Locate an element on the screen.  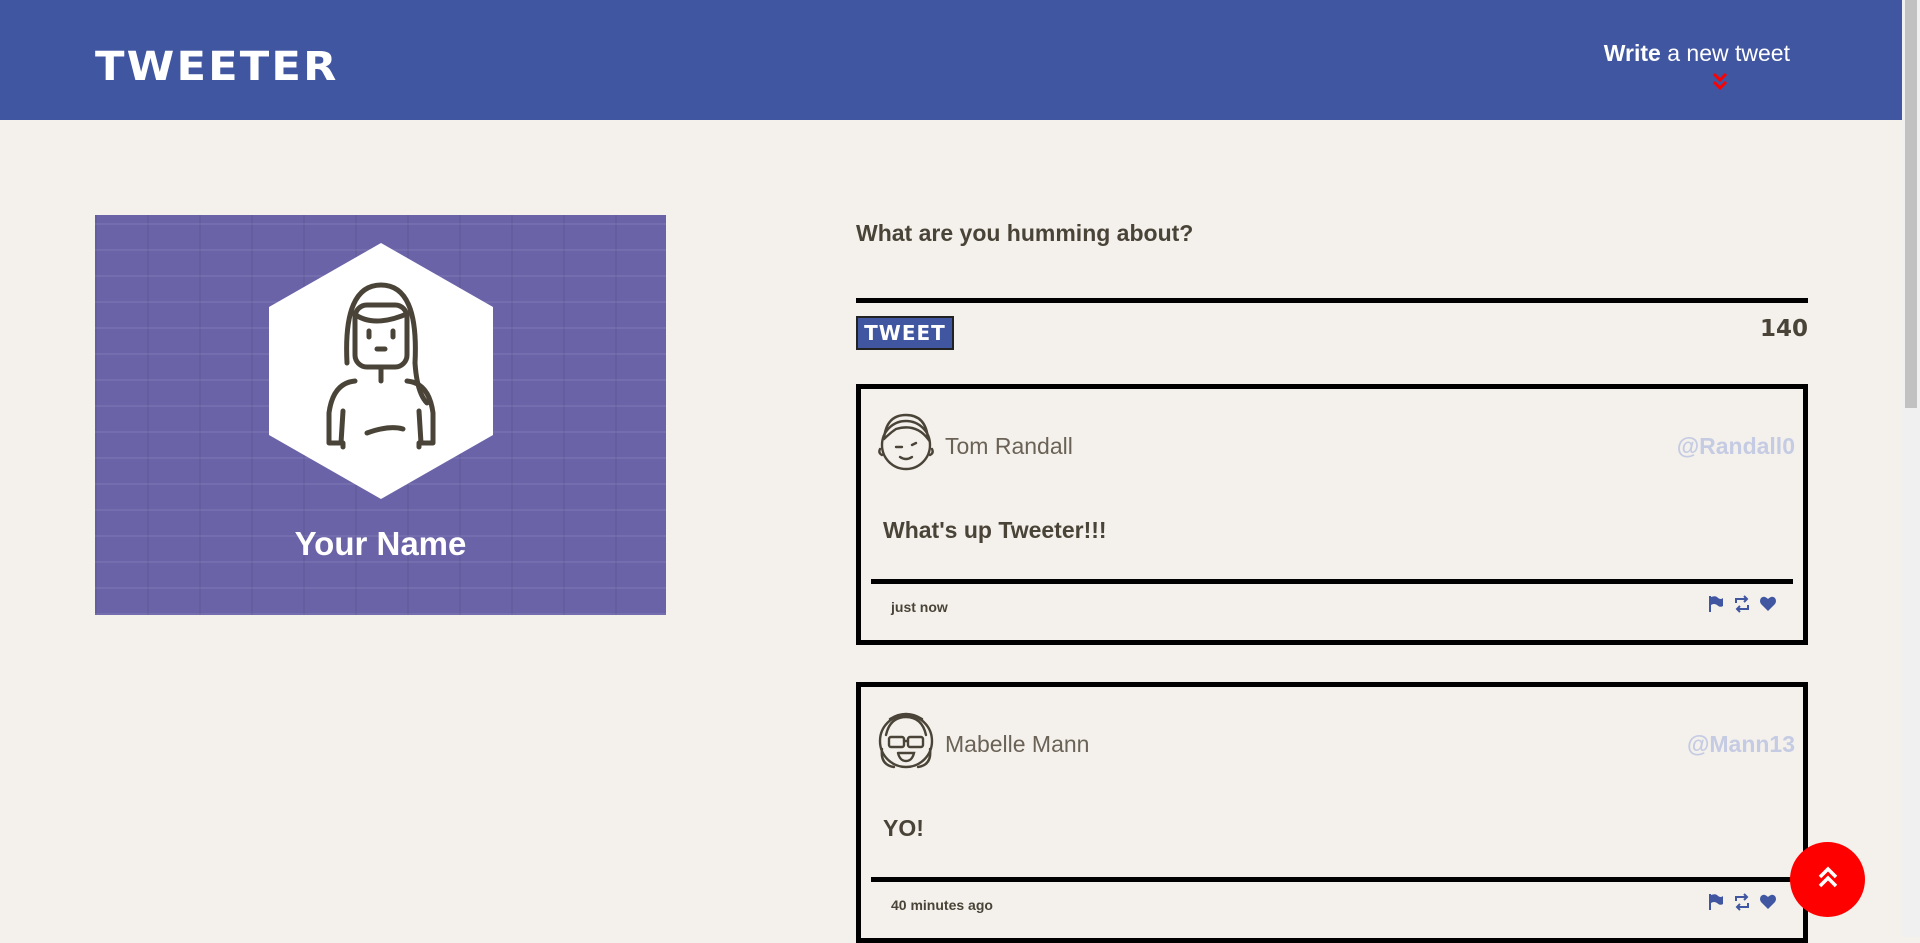
tweet-timestamp: just now is located at coordinates (919, 607).